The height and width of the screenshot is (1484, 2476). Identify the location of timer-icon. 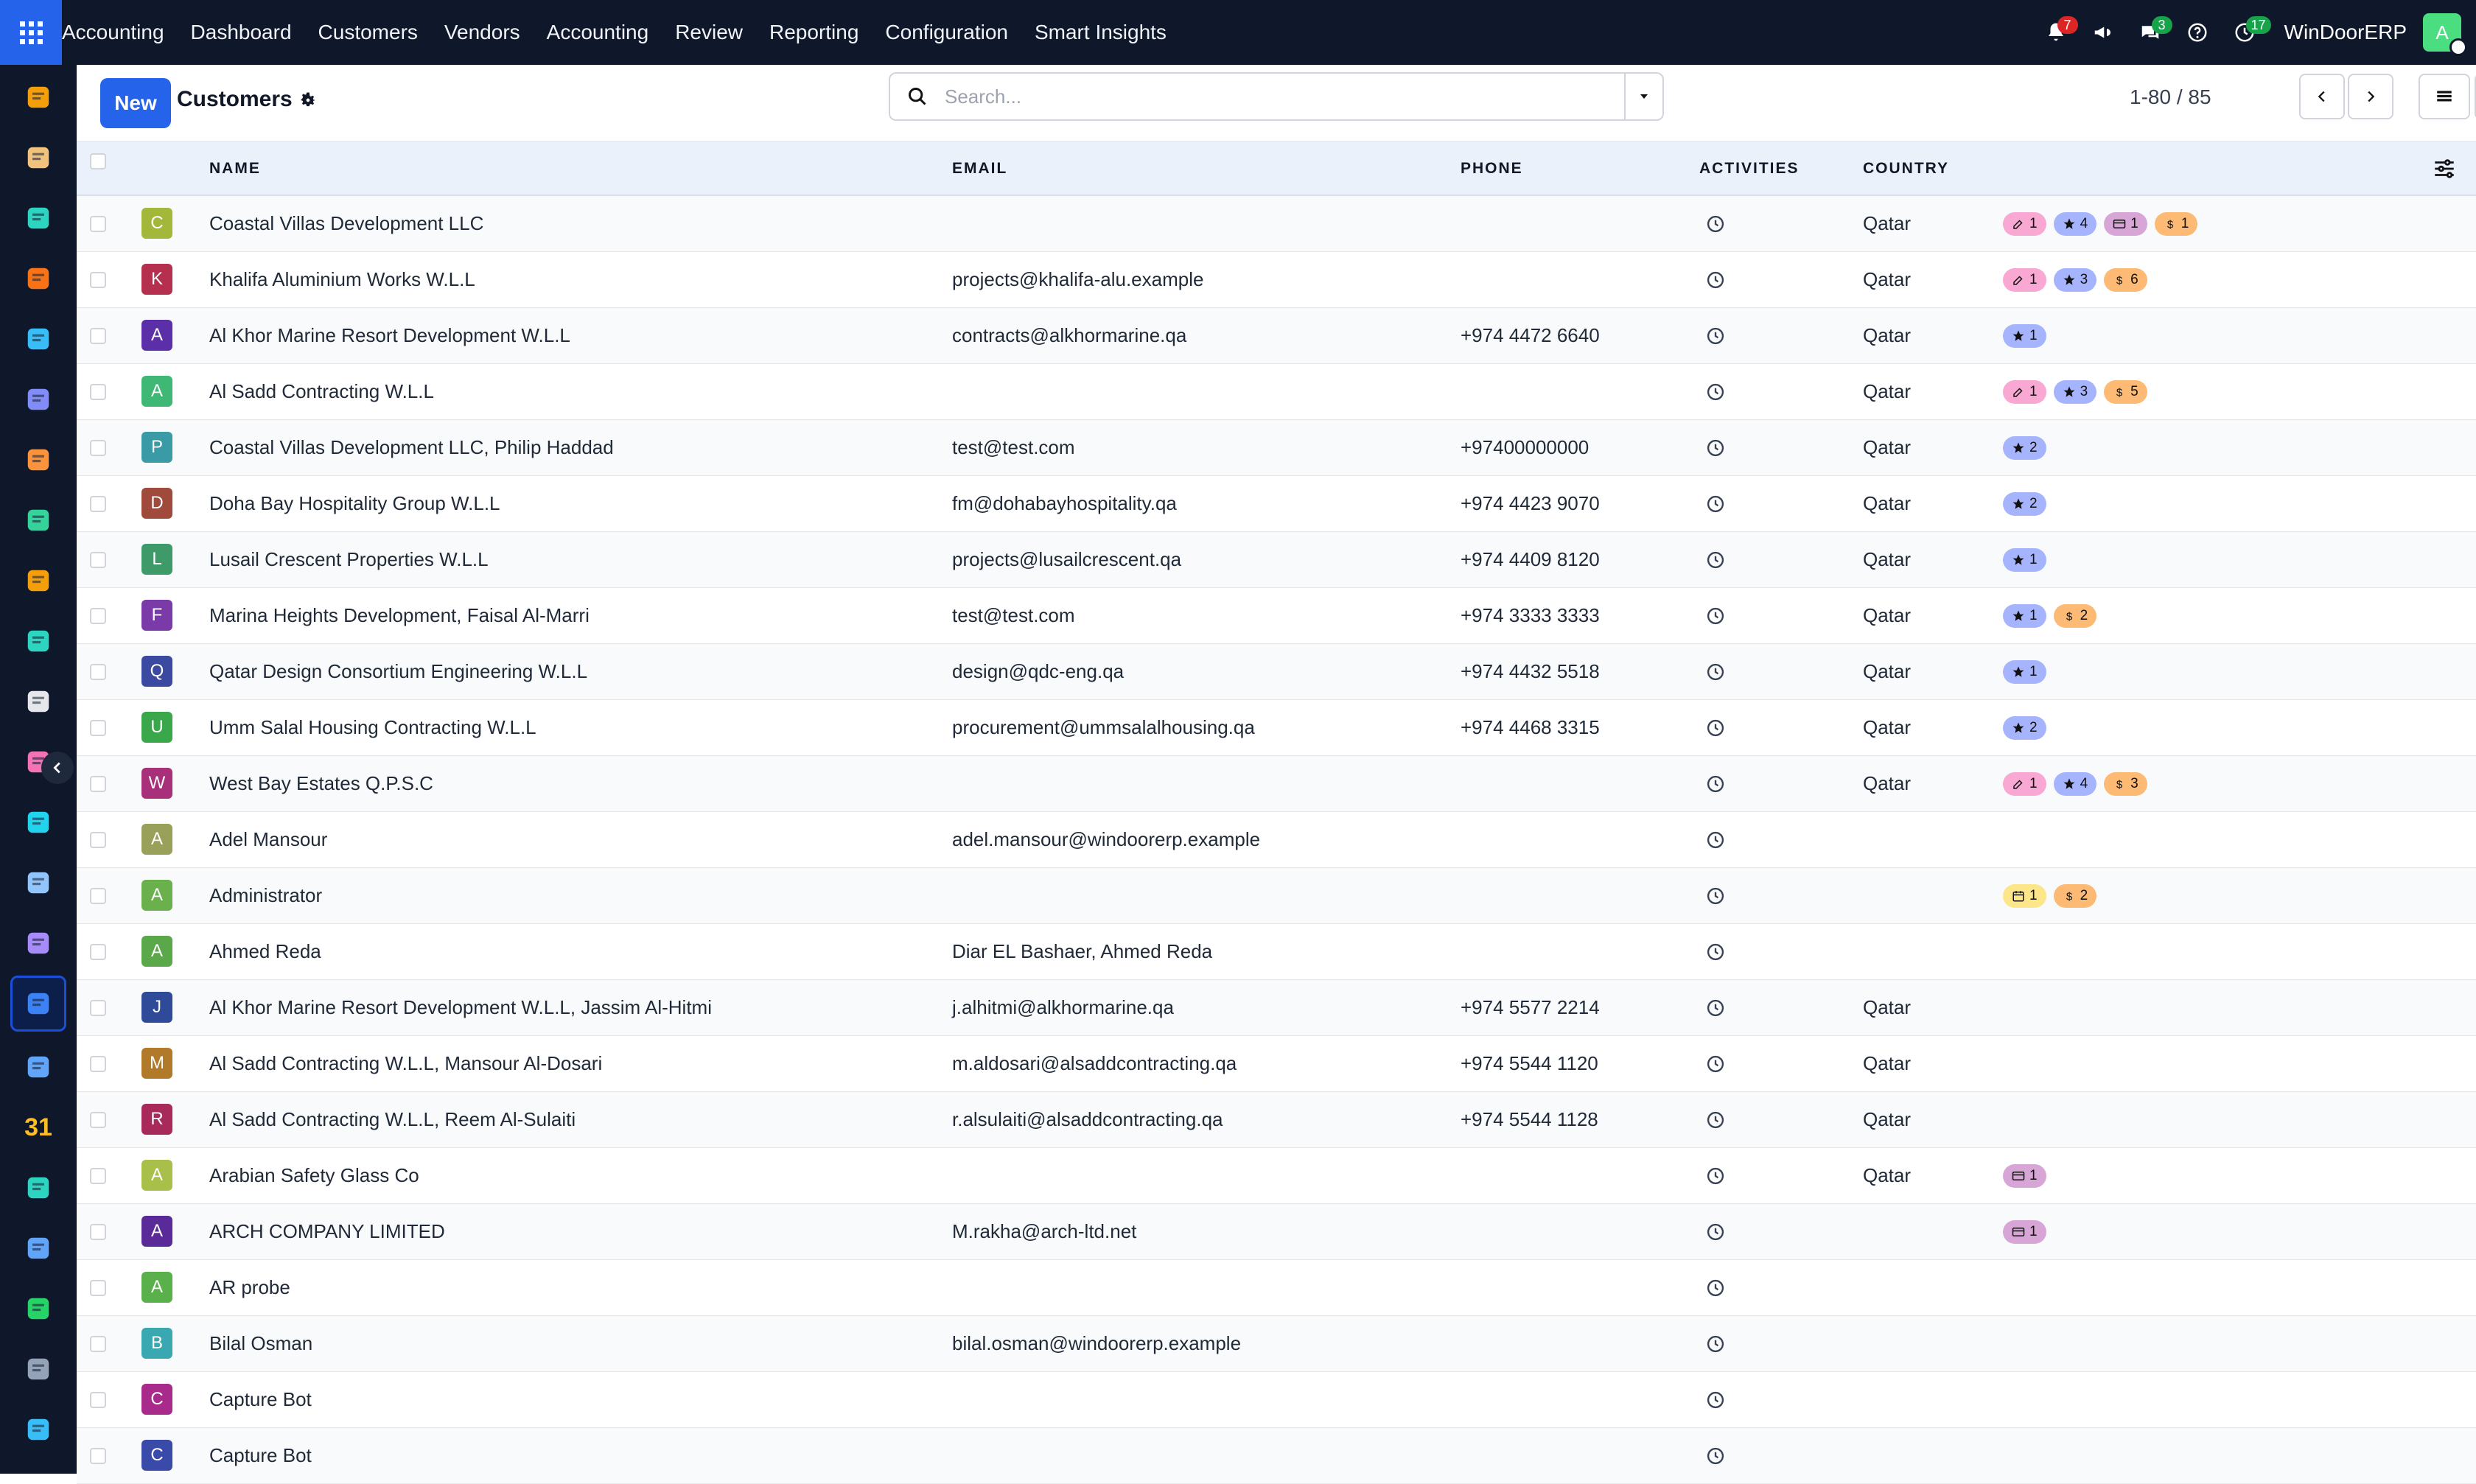
(38, 1369).